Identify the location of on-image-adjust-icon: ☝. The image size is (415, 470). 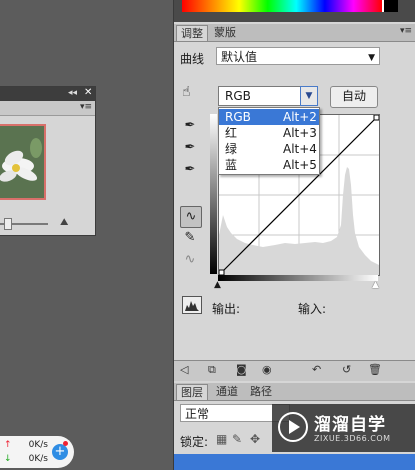
(186, 92).